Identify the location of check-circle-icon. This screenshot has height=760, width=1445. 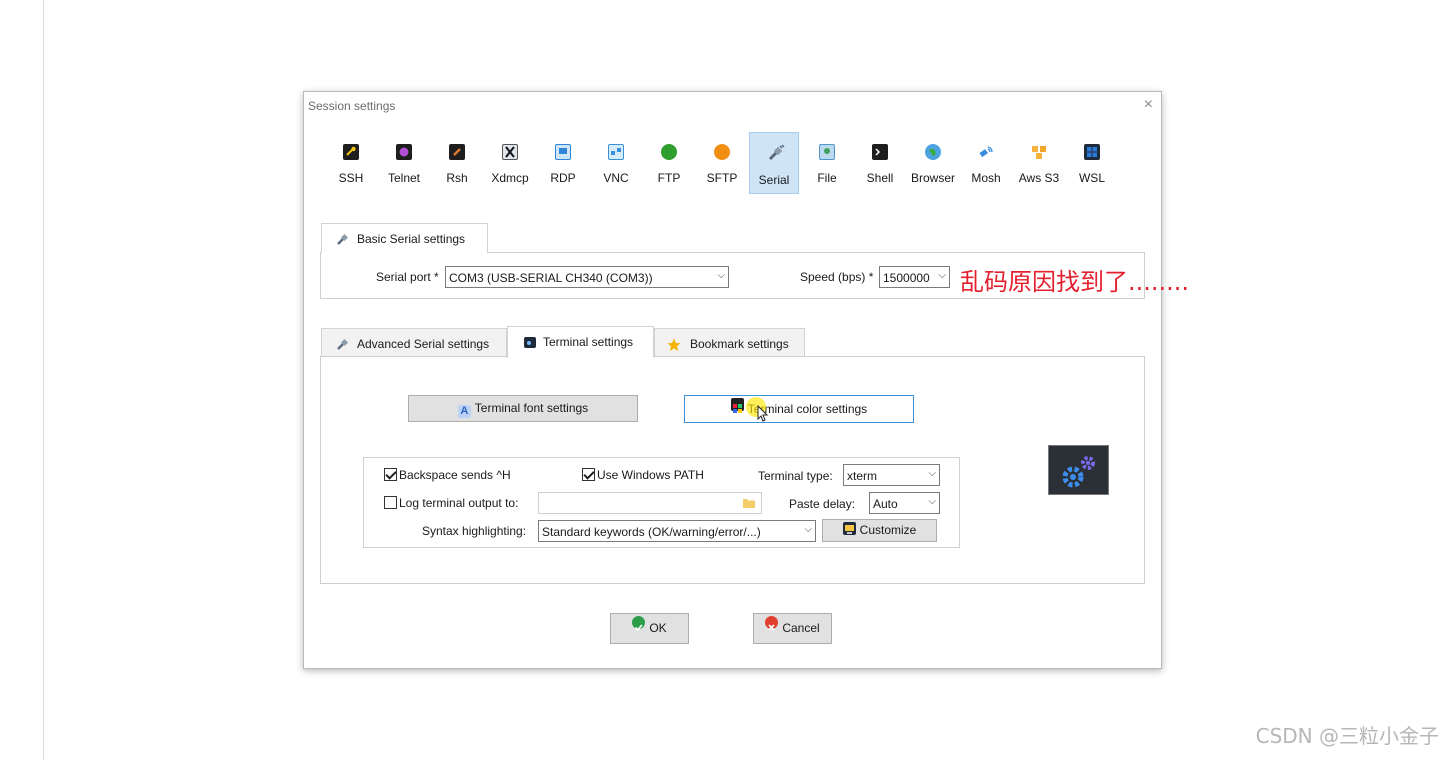
(639, 624).